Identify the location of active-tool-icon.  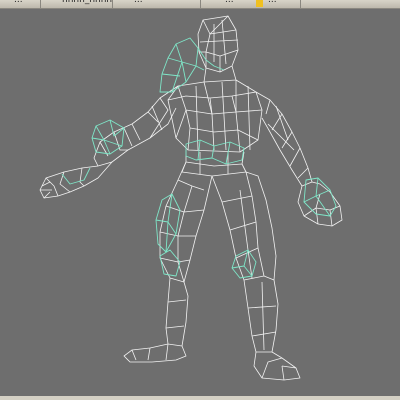
(259, 3).